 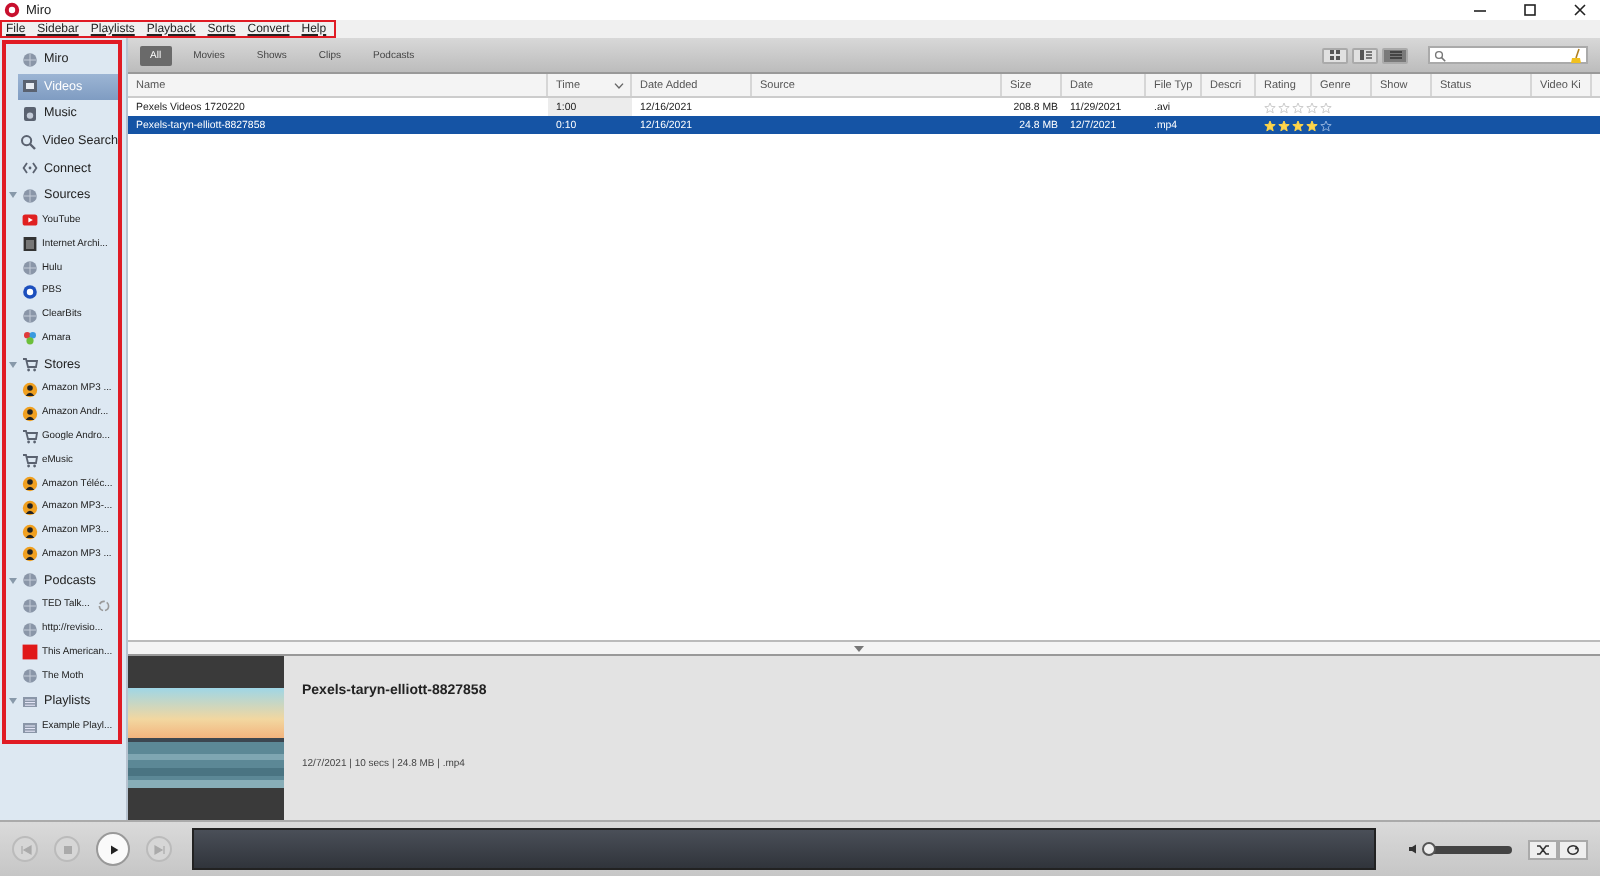 What do you see at coordinates (30, 113) in the screenshot?
I see `speaker-icon` at bounding box center [30, 113].